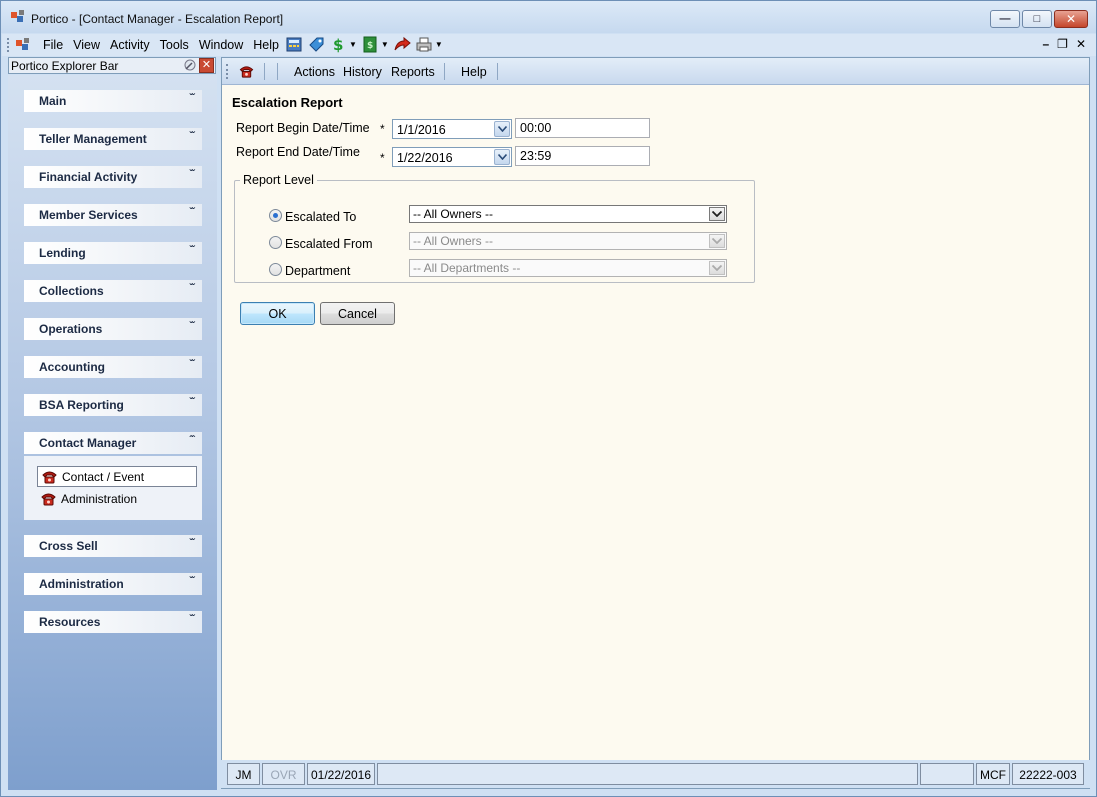 Image resolution: width=1097 pixels, height=797 pixels. What do you see at coordinates (275, 215) in the screenshot?
I see `radio-escalated-to` at bounding box center [275, 215].